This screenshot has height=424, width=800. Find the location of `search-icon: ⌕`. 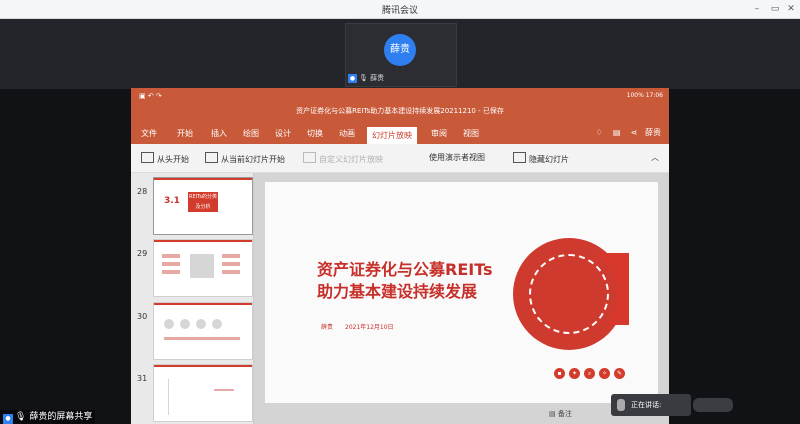

search-icon: ⌕ is located at coordinates (589, 373).